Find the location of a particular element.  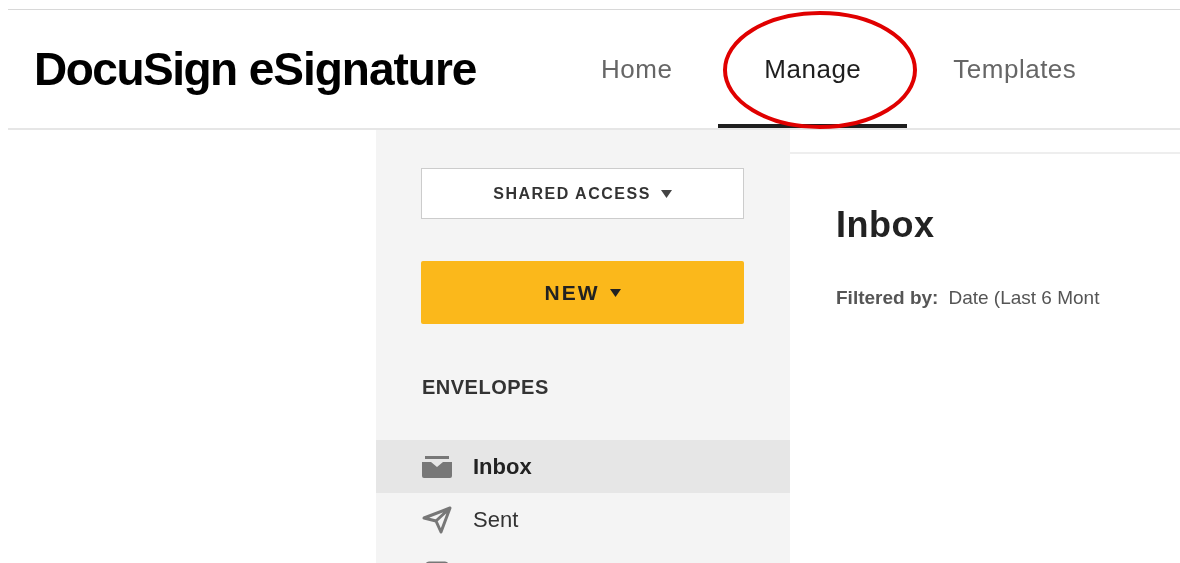

logo-suffix: eSignature is located at coordinates (362, 69).